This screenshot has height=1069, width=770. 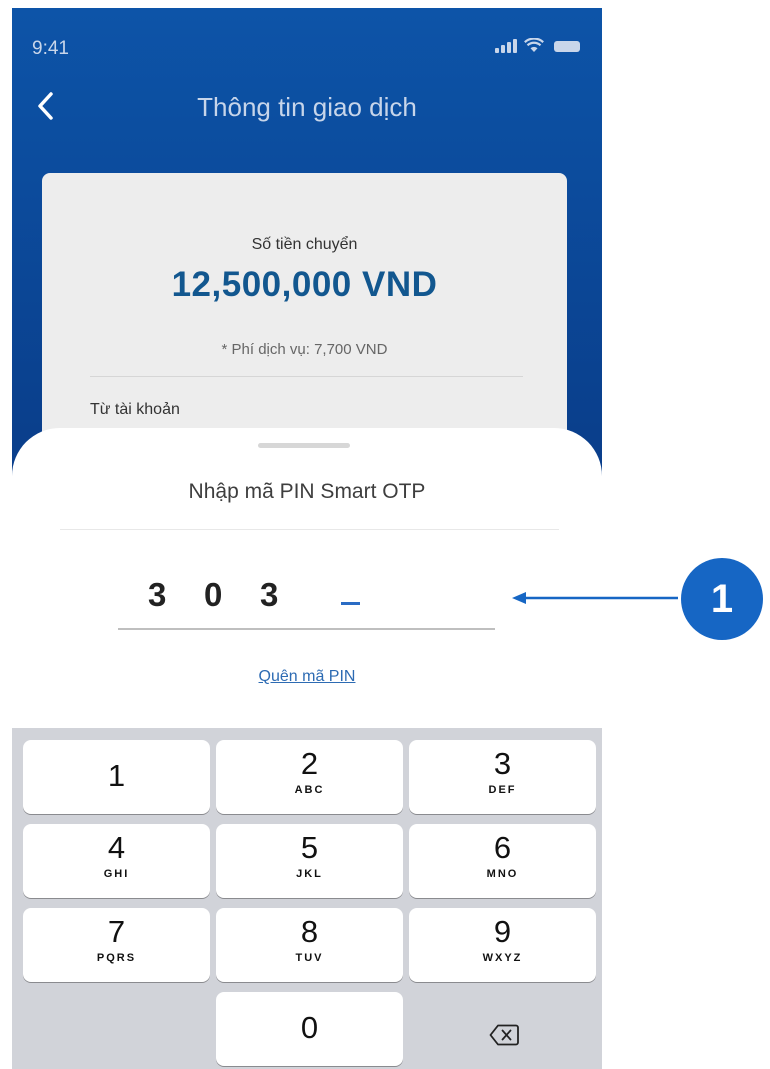 What do you see at coordinates (116, 958) in the screenshot?
I see `key-letters: PQRS` at bounding box center [116, 958].